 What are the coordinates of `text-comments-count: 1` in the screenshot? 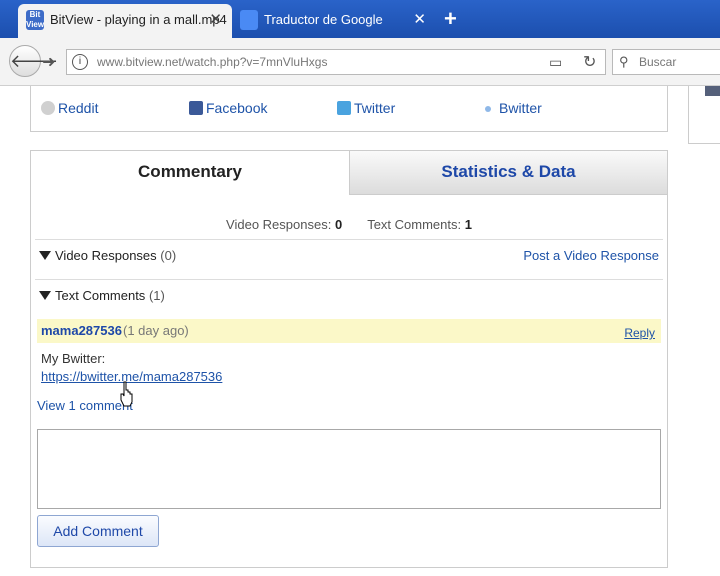 It's located at (468, 224).